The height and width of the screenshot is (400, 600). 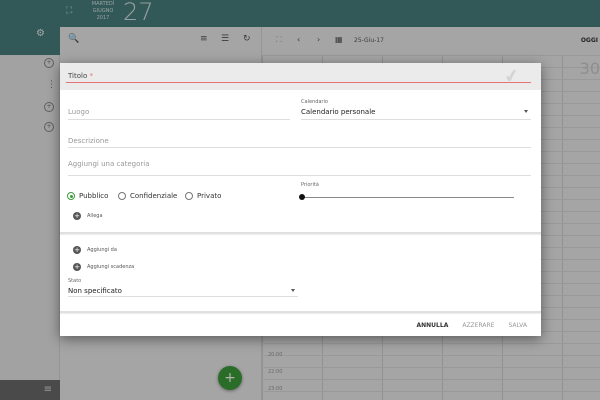 What do you see at coordinates (300, 76) in the screenshot?
I see `title-field: Titolo * ✔` at bounding box center [300, 76].